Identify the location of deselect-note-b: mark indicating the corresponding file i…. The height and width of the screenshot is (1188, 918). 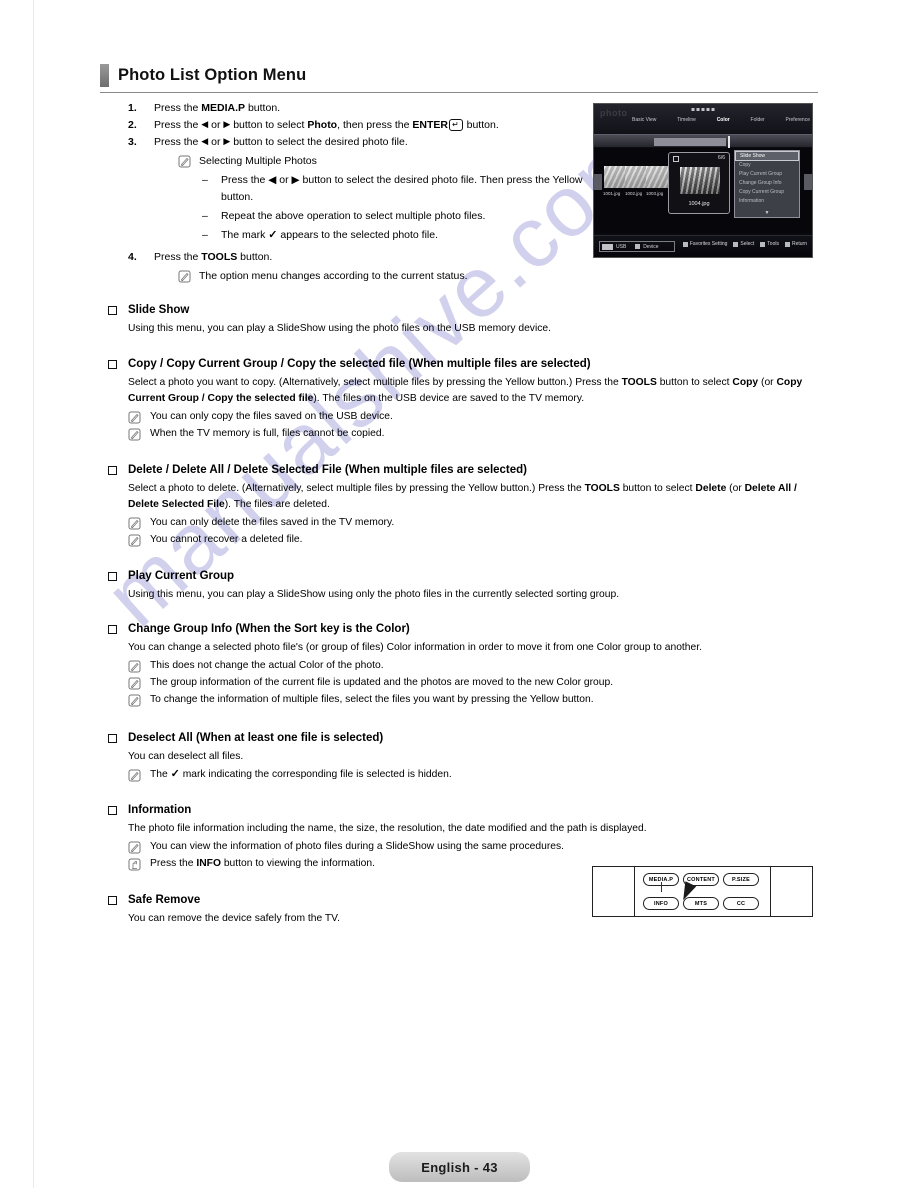
(315, 774).